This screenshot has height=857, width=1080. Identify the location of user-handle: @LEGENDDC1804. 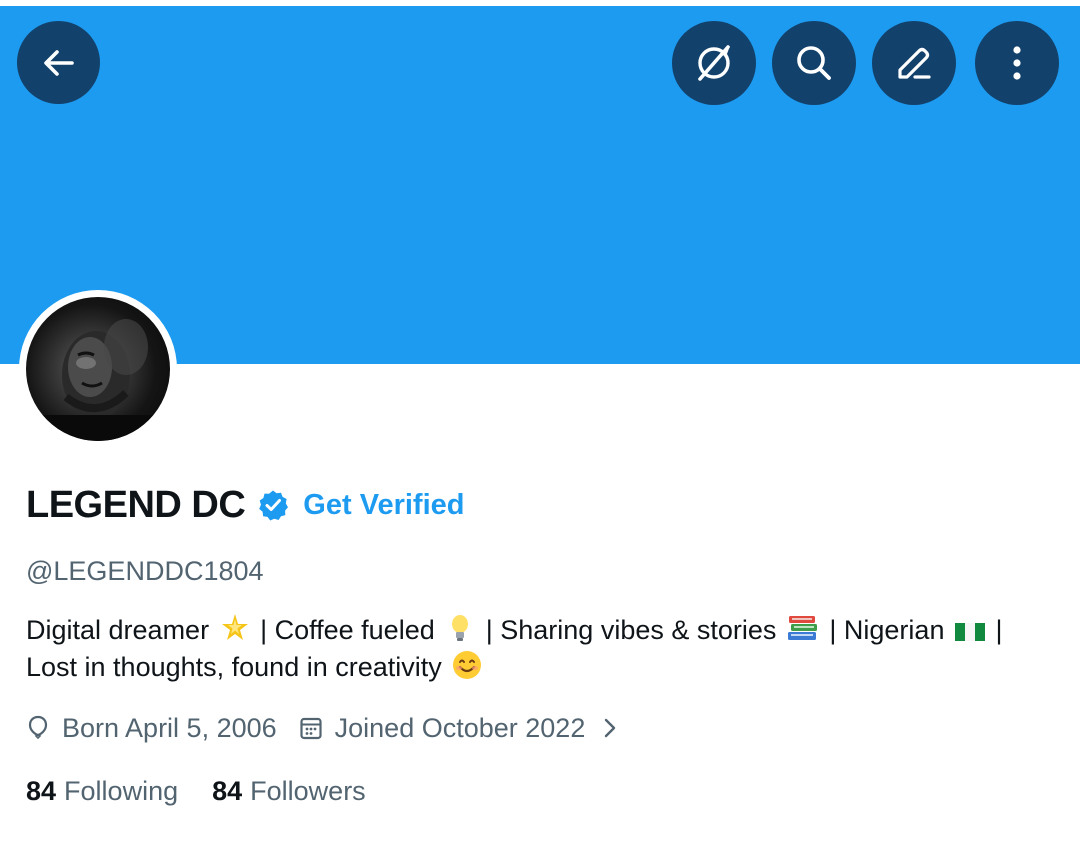
(145, 571).